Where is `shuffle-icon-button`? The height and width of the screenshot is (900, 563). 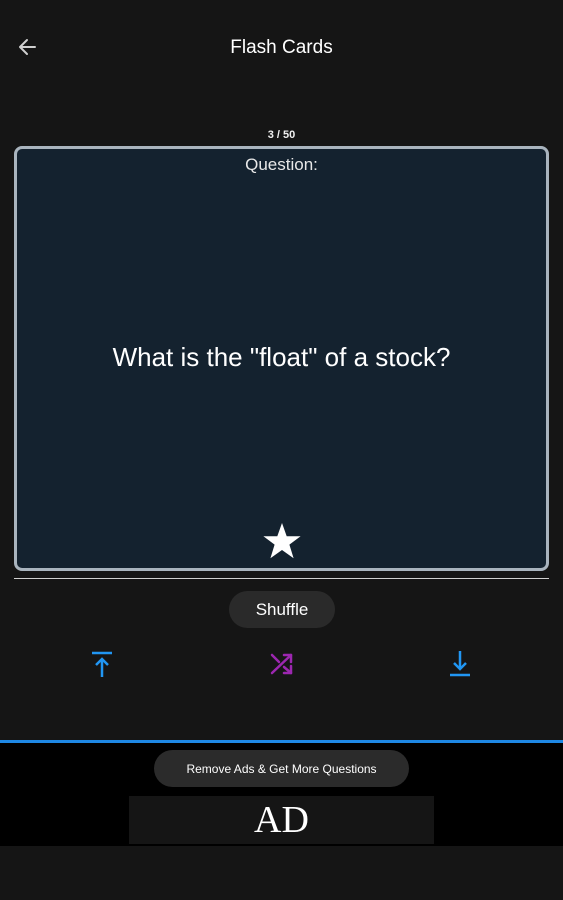 shuffle-icon-button is located at coordinates (282, 666).